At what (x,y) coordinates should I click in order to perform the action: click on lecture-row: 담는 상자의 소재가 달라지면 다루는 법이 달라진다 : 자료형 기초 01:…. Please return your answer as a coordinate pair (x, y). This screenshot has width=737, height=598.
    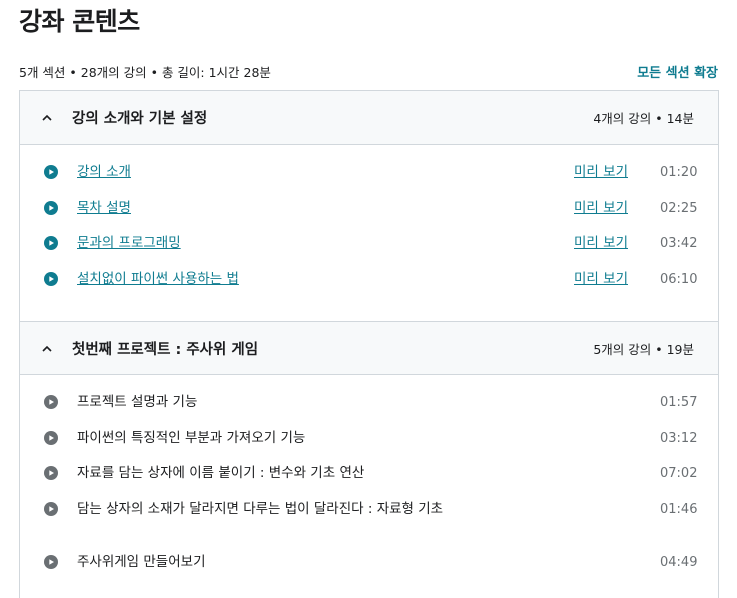
    Looking at the image, I should click on (371, 526).